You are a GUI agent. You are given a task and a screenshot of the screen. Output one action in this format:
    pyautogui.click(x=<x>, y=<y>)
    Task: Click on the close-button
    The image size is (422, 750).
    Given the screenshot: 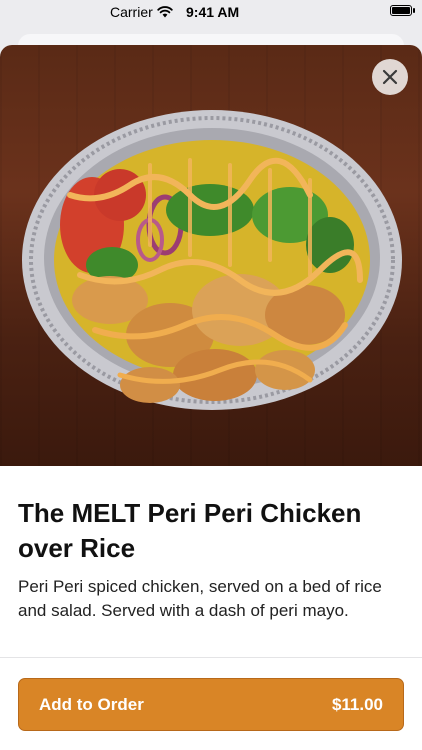 What is the action you would take?
    pyautogui.click(x=390, y=77)
    